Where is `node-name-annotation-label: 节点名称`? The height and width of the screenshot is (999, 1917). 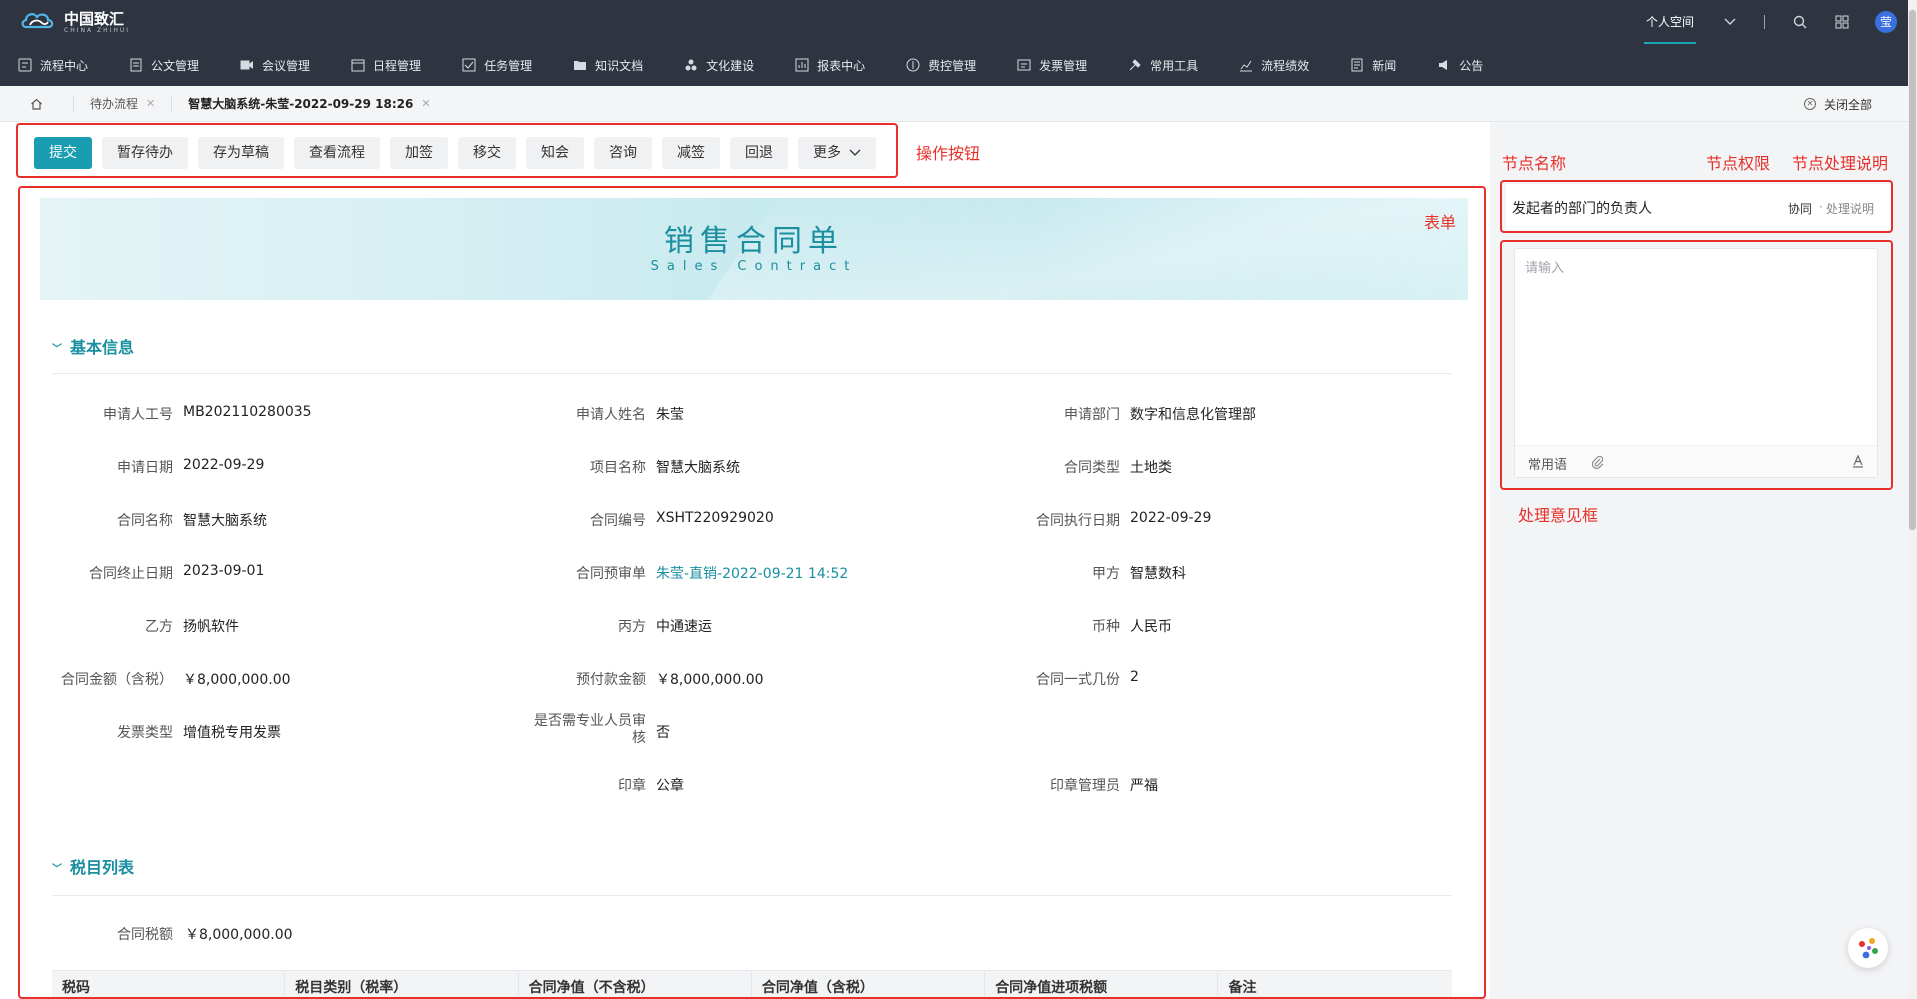 node-name-annotation-label: 节点名称 is located at coordinates (1534, 163).